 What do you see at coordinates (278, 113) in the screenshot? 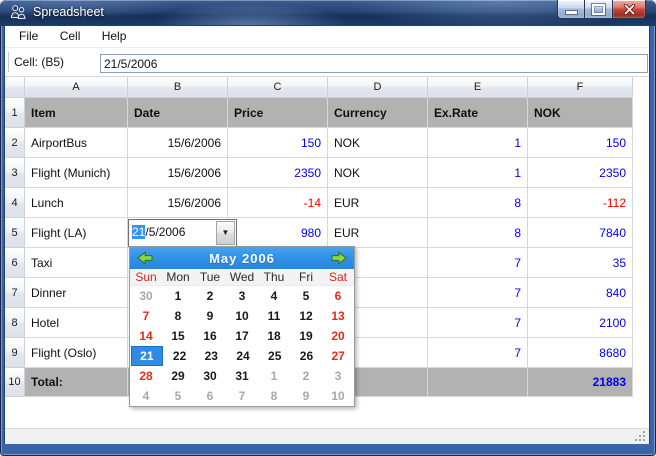
I see `cell-C1: Price` at bounding box center [278, 113].